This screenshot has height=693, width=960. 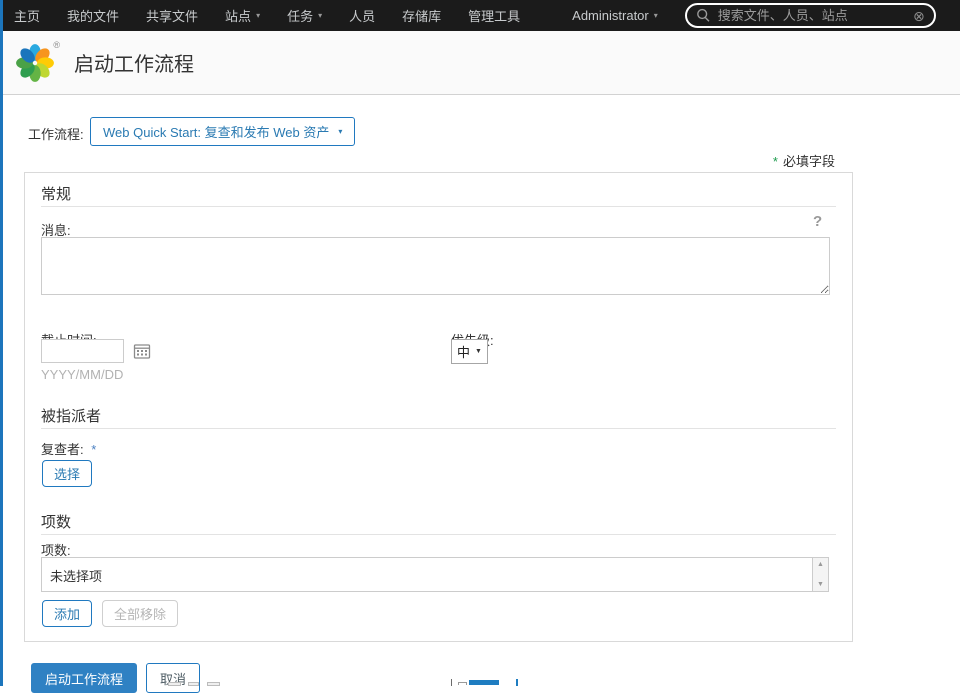 I want to click on page-title: 启动工作流程, so click(x=134, y=65).